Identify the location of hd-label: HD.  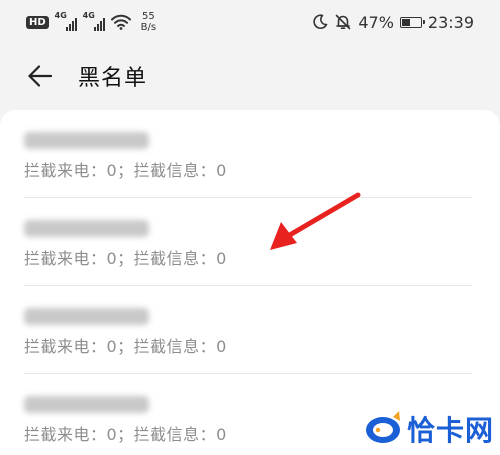
(37, 22).